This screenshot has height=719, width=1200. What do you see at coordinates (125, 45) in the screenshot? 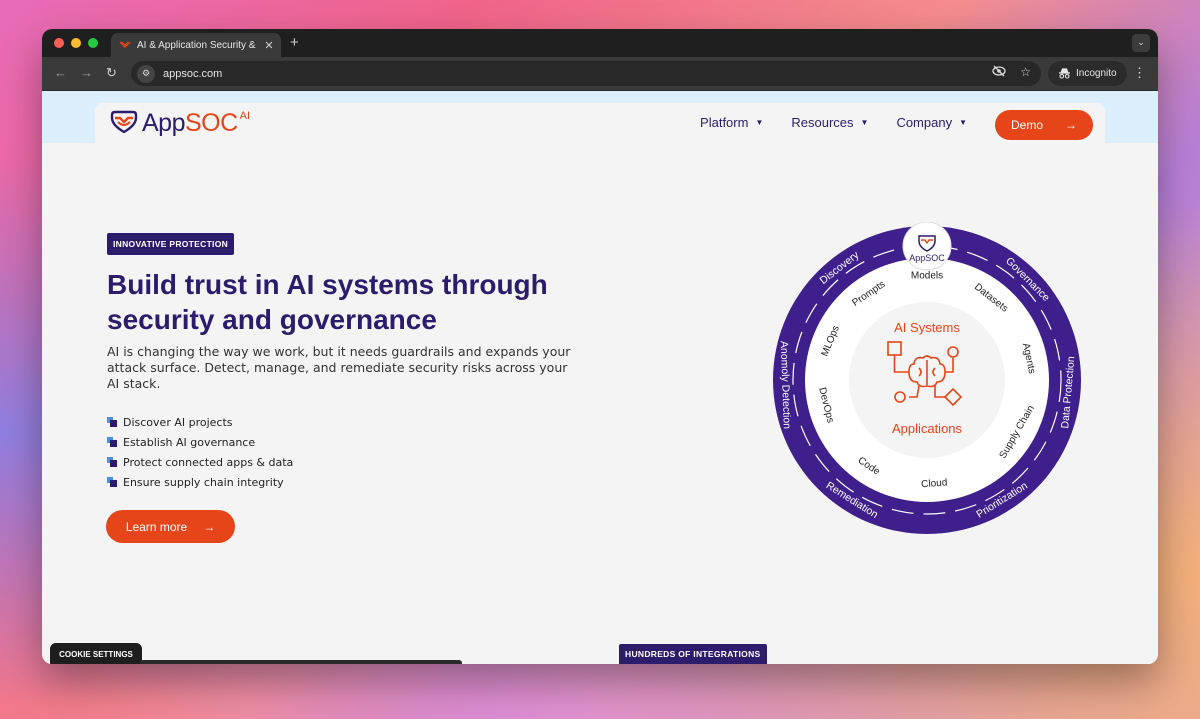
I see `appsoc-favicon-icon` at bounding box center [125, 45].